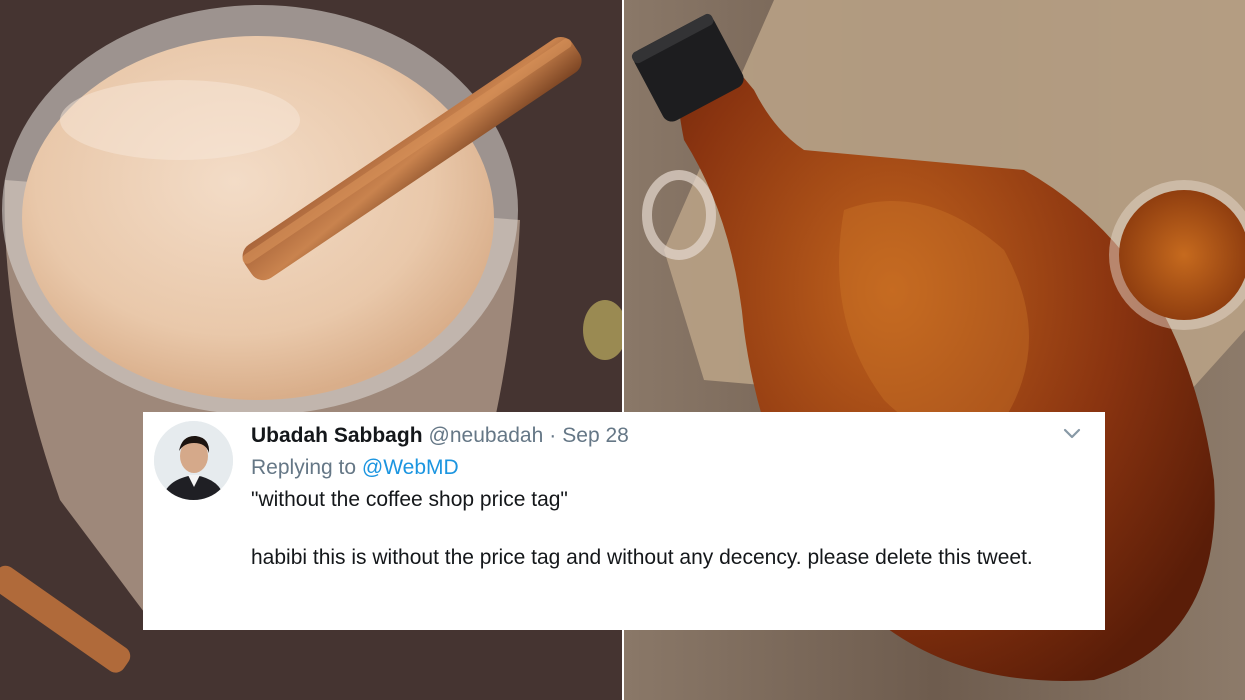 This screenshot has height=700, width=1245. I want to click on user-avatar-image, so click(193, 460).